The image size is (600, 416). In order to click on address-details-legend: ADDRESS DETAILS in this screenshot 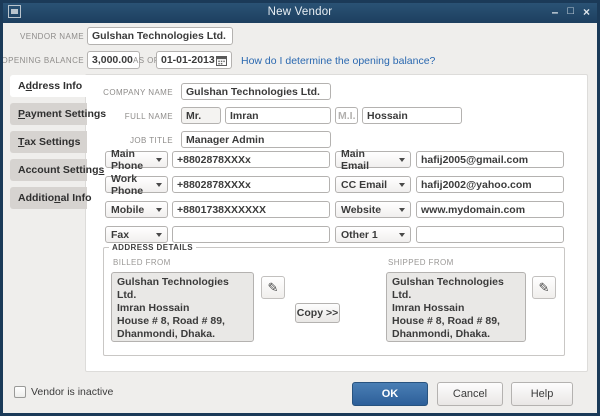, I will do `click(152, 247)`.